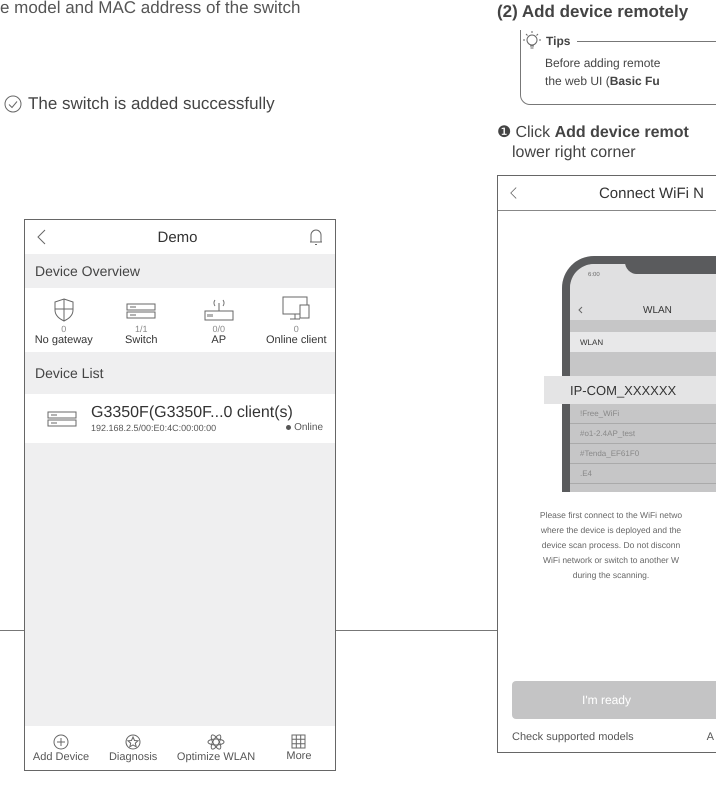 The width and height of the screenshot is (716, 785). I want to click on bell-icon, so click(315, 237).